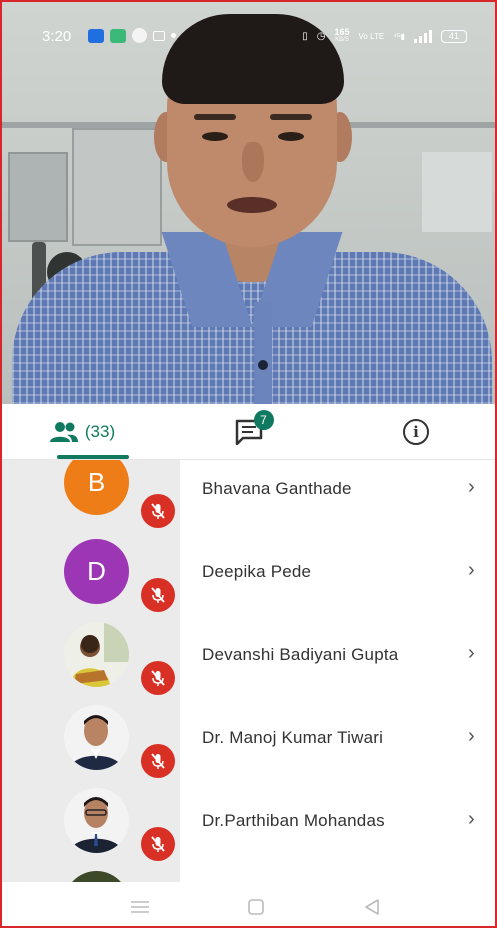 The image size is (497, 928). Describe the element at coordinates (399, 36) in the screenshot. I see `4g-signal-icon: ⁴ᴳ▮` at that location.